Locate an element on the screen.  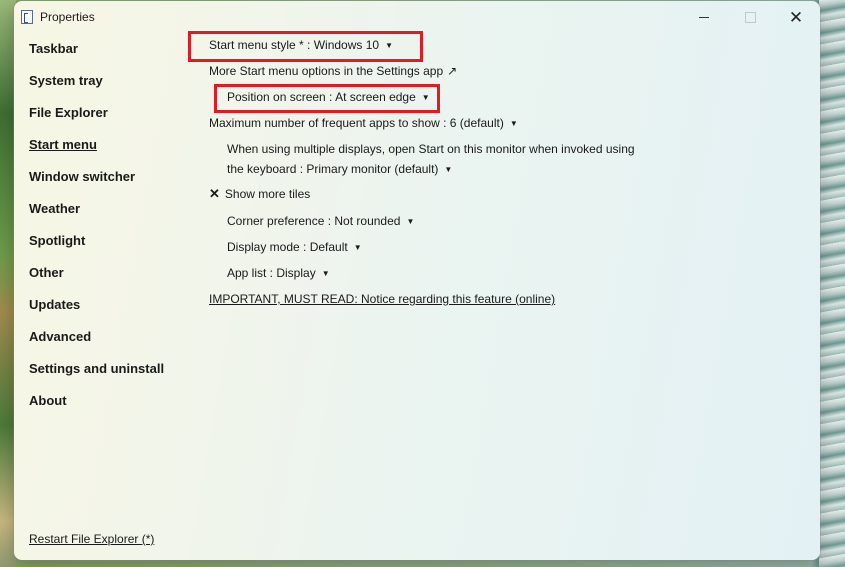
position-on-screen-dropdown: Position on screen : At screen edge ▼ is located at coordinates (328, 97).